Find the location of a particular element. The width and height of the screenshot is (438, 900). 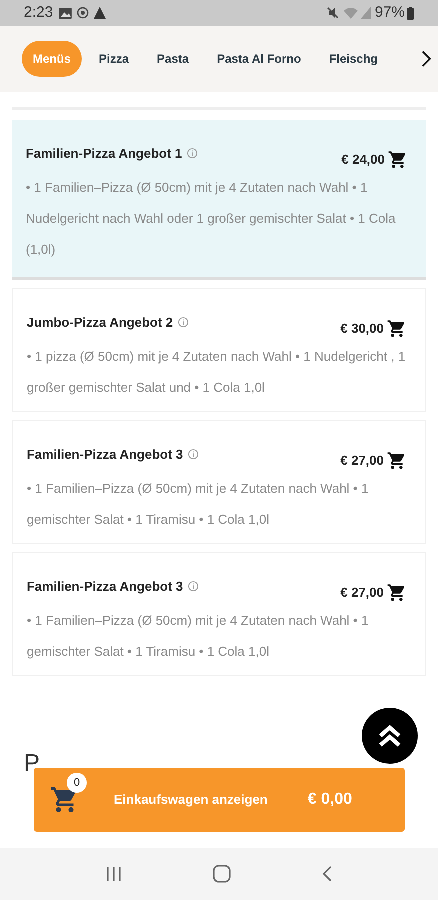

battery-icon is located at coordinates (410, 13).